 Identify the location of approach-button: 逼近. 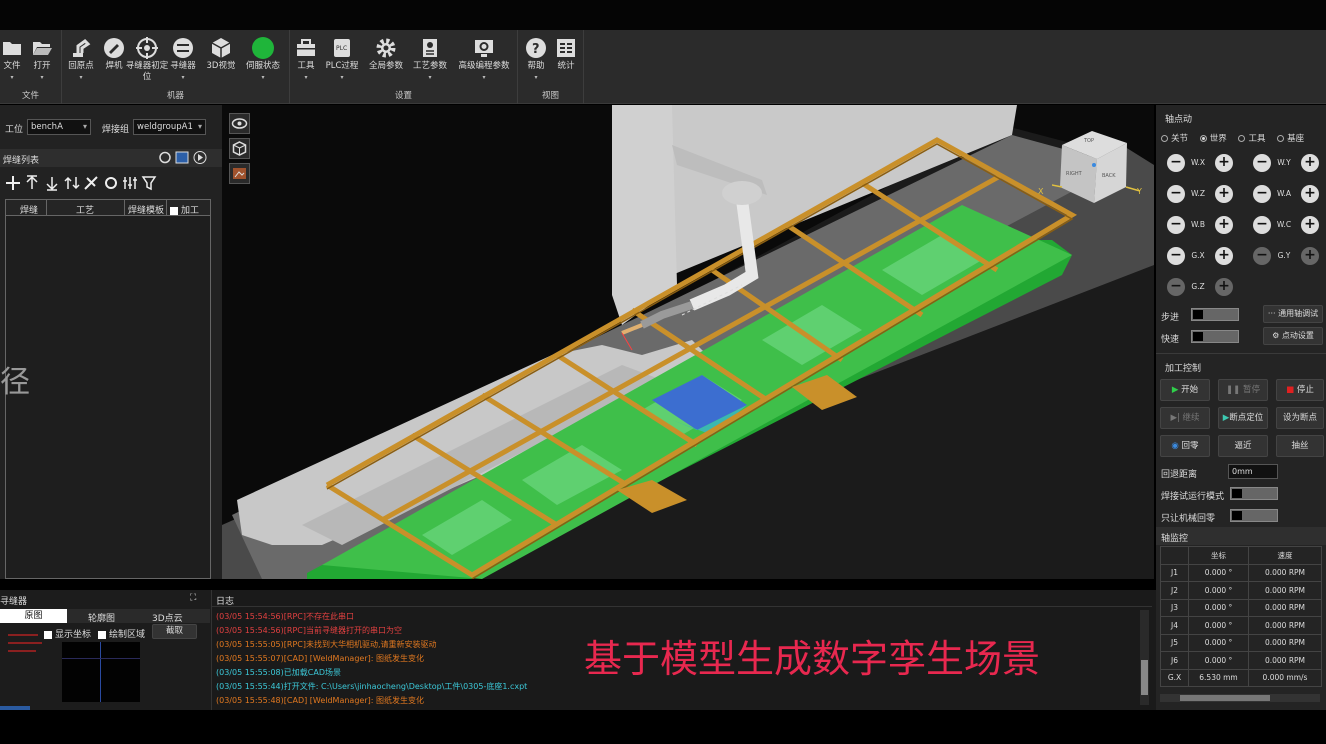
(1243, 446).